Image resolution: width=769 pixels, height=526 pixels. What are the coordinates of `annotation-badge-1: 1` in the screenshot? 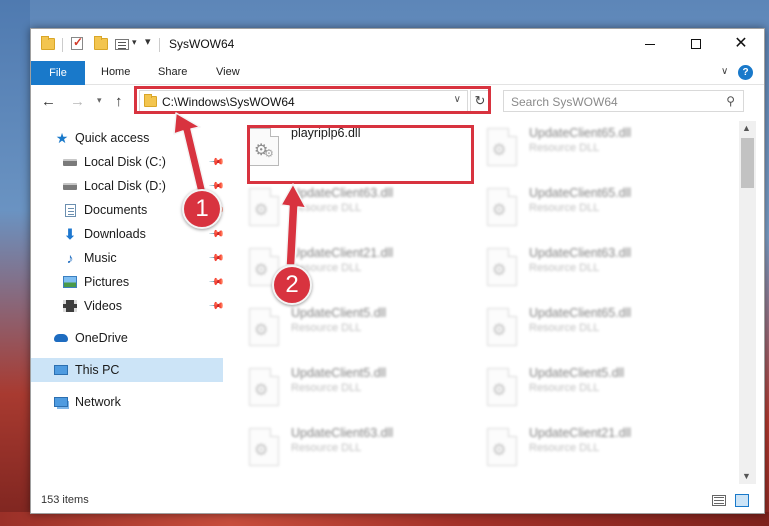 It's located at (202, 209).